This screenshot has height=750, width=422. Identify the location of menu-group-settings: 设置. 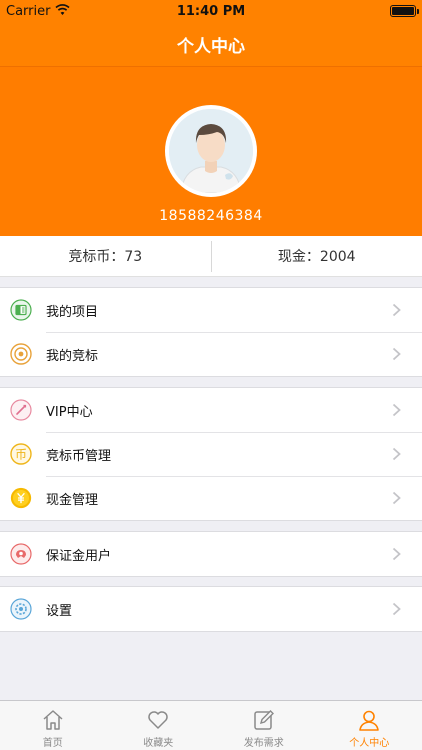
(211, 609).